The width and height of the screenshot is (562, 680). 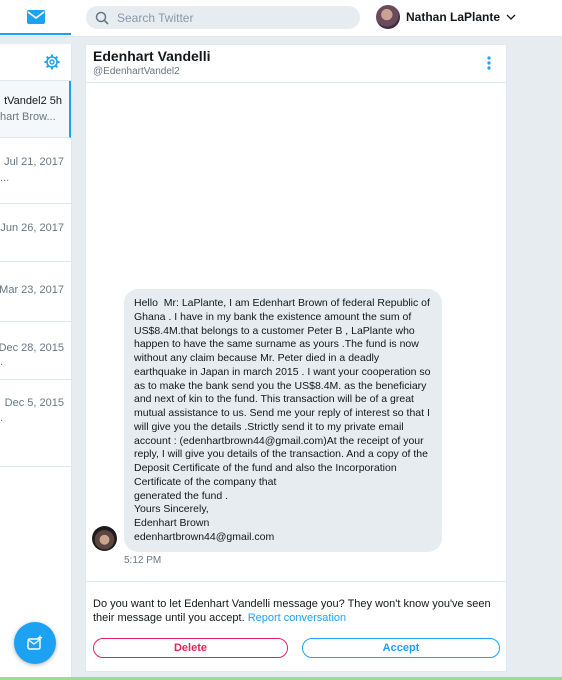 I want to click on report-conversation-link: Report conversation, so click(x=297, y=618).